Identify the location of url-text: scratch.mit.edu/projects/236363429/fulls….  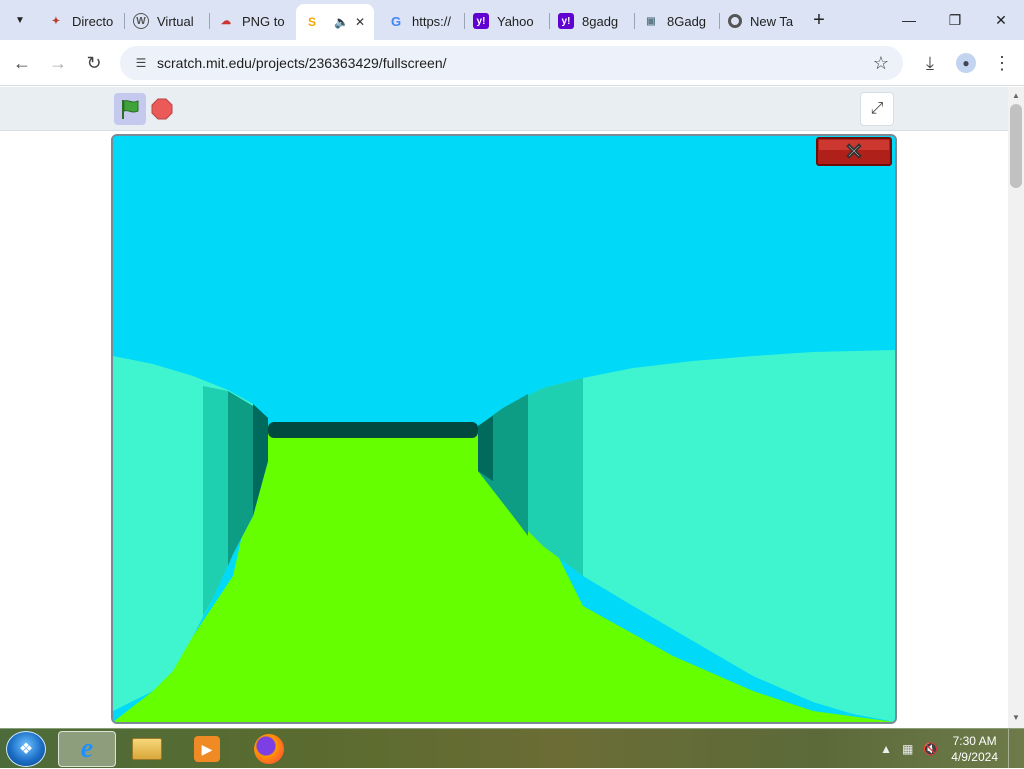
(302, 63).